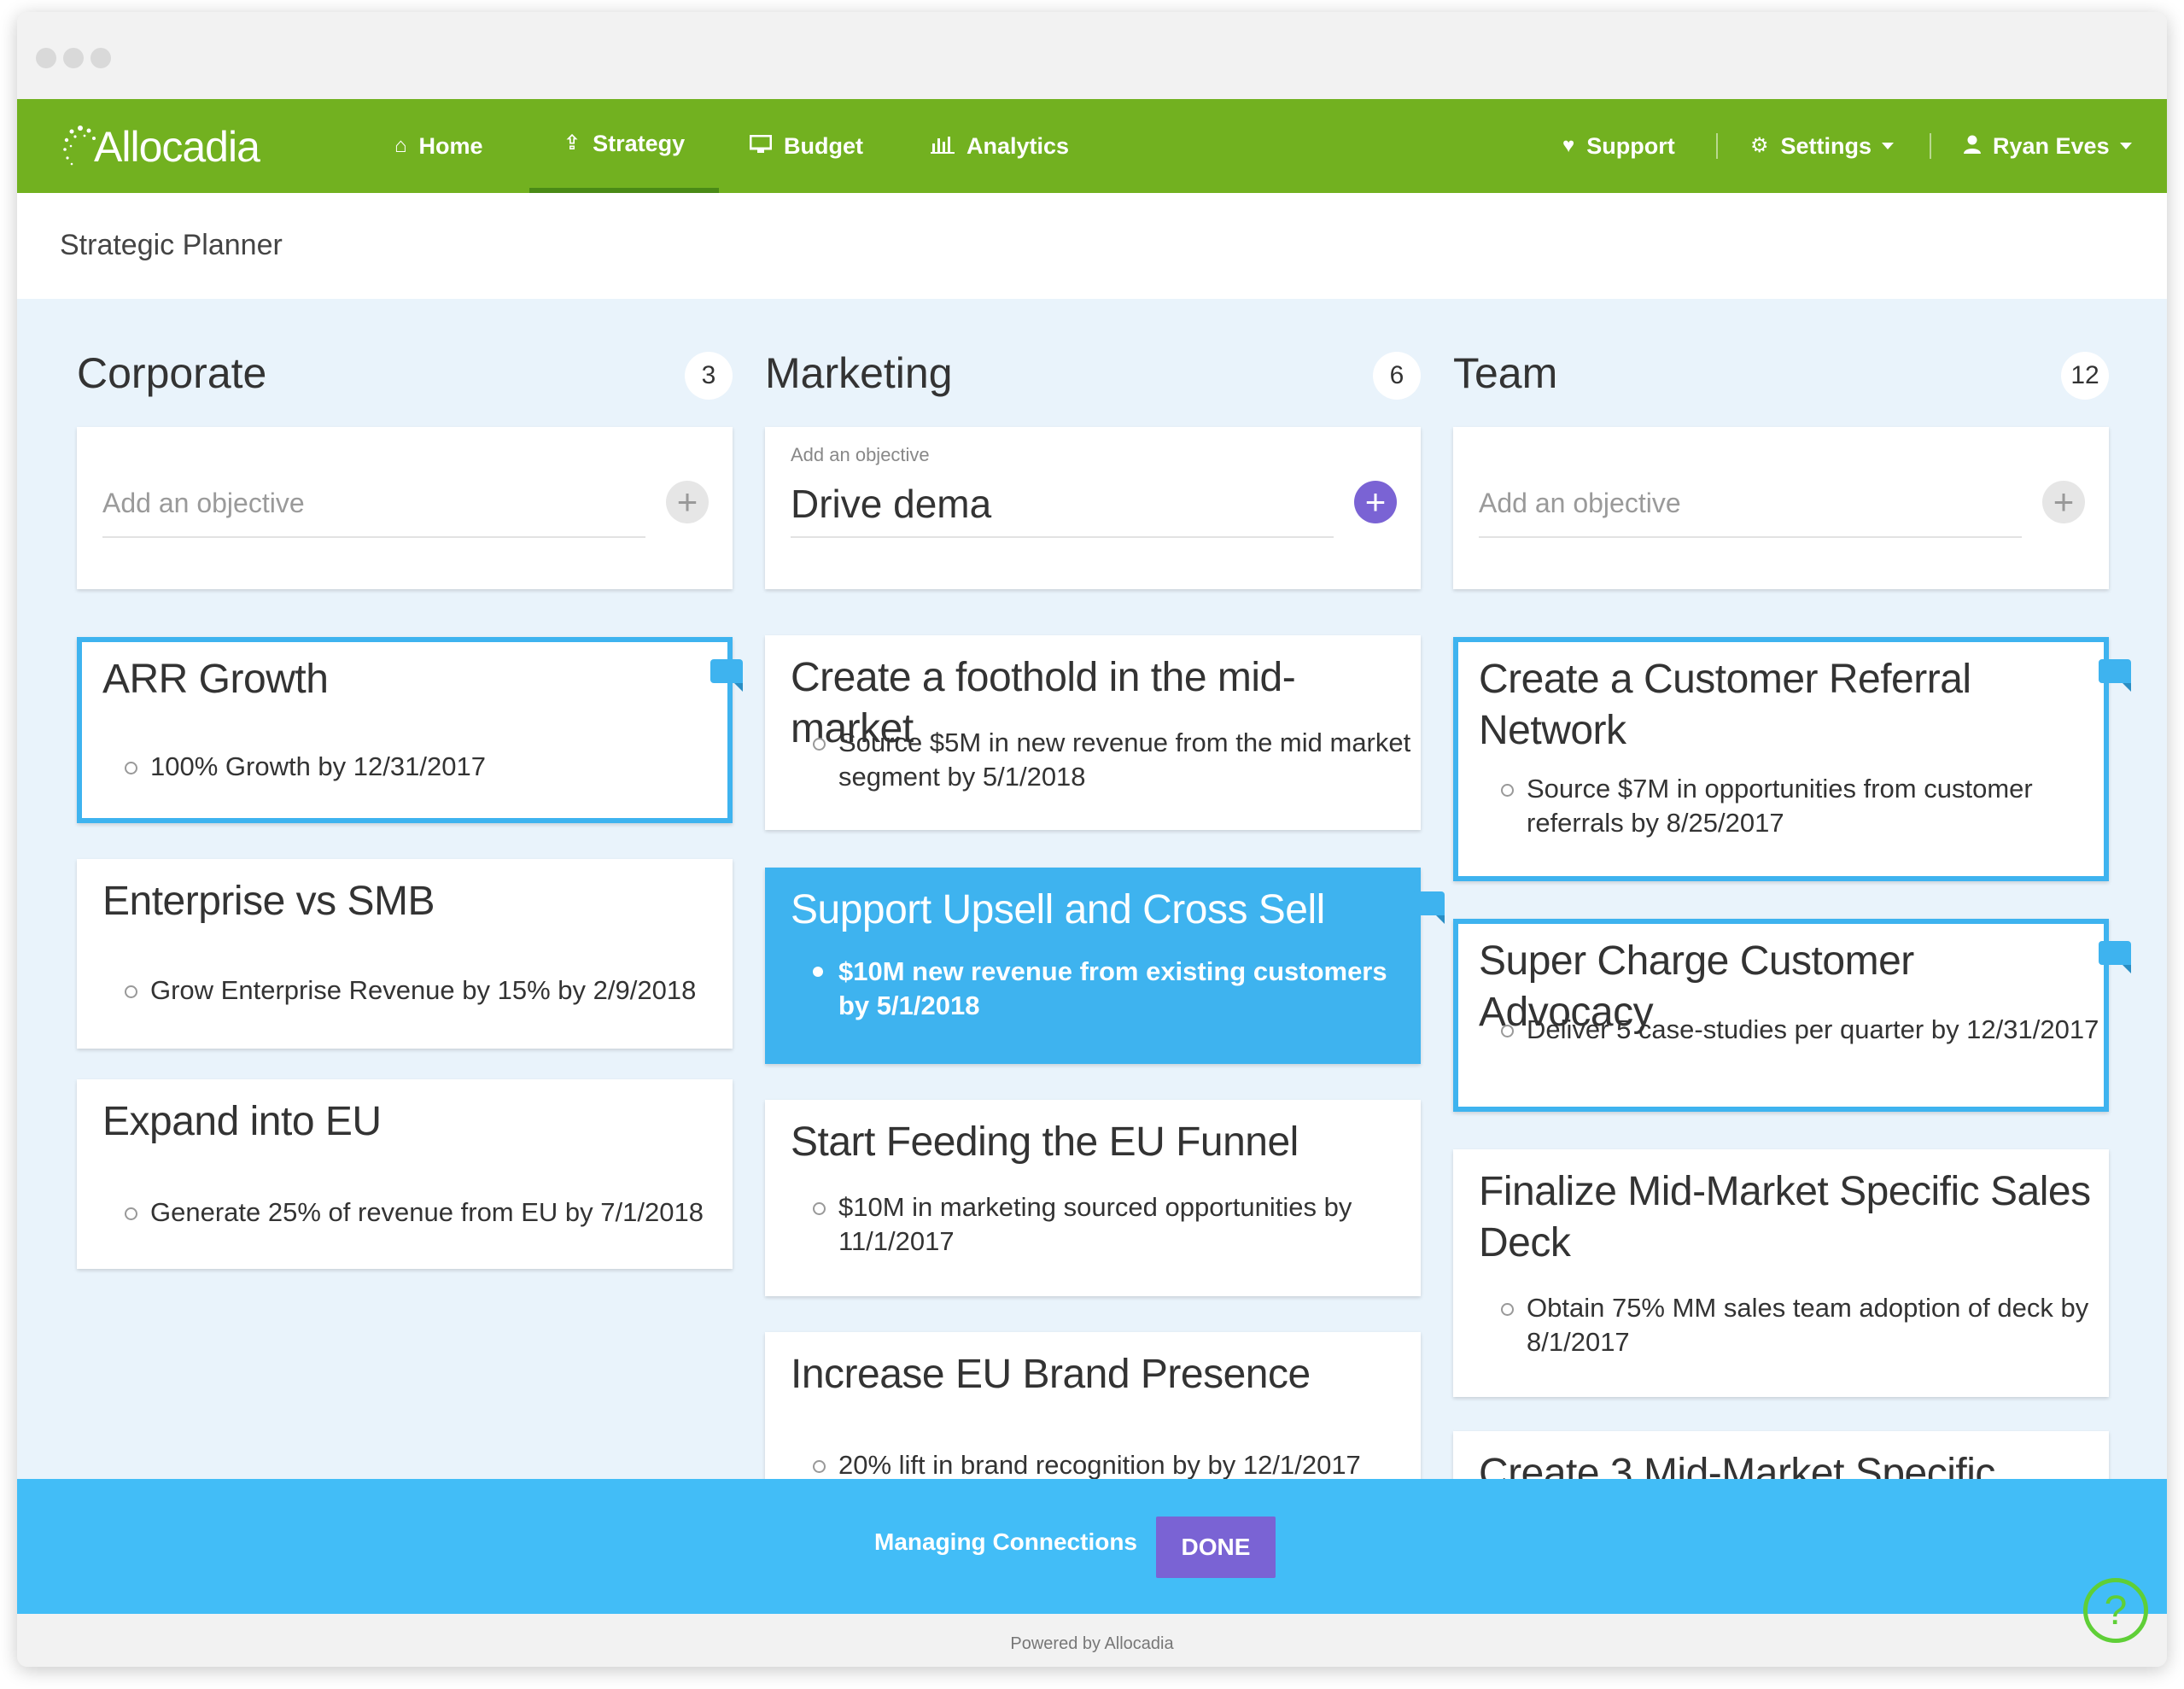  Describe the element at coordinates (242, 1121) in the screenshot. I see `objective-title: Expand into EU` at that location.